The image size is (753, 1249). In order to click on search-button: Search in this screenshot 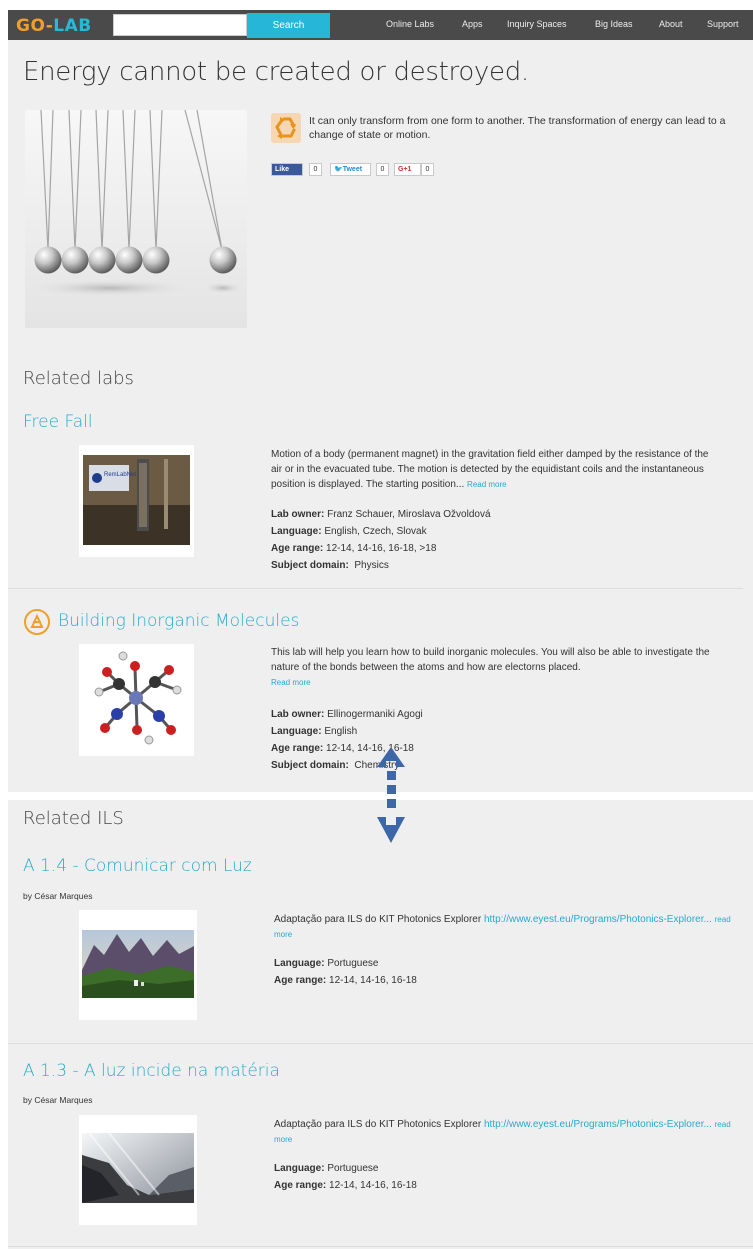, I will do `click(288, 25)`.